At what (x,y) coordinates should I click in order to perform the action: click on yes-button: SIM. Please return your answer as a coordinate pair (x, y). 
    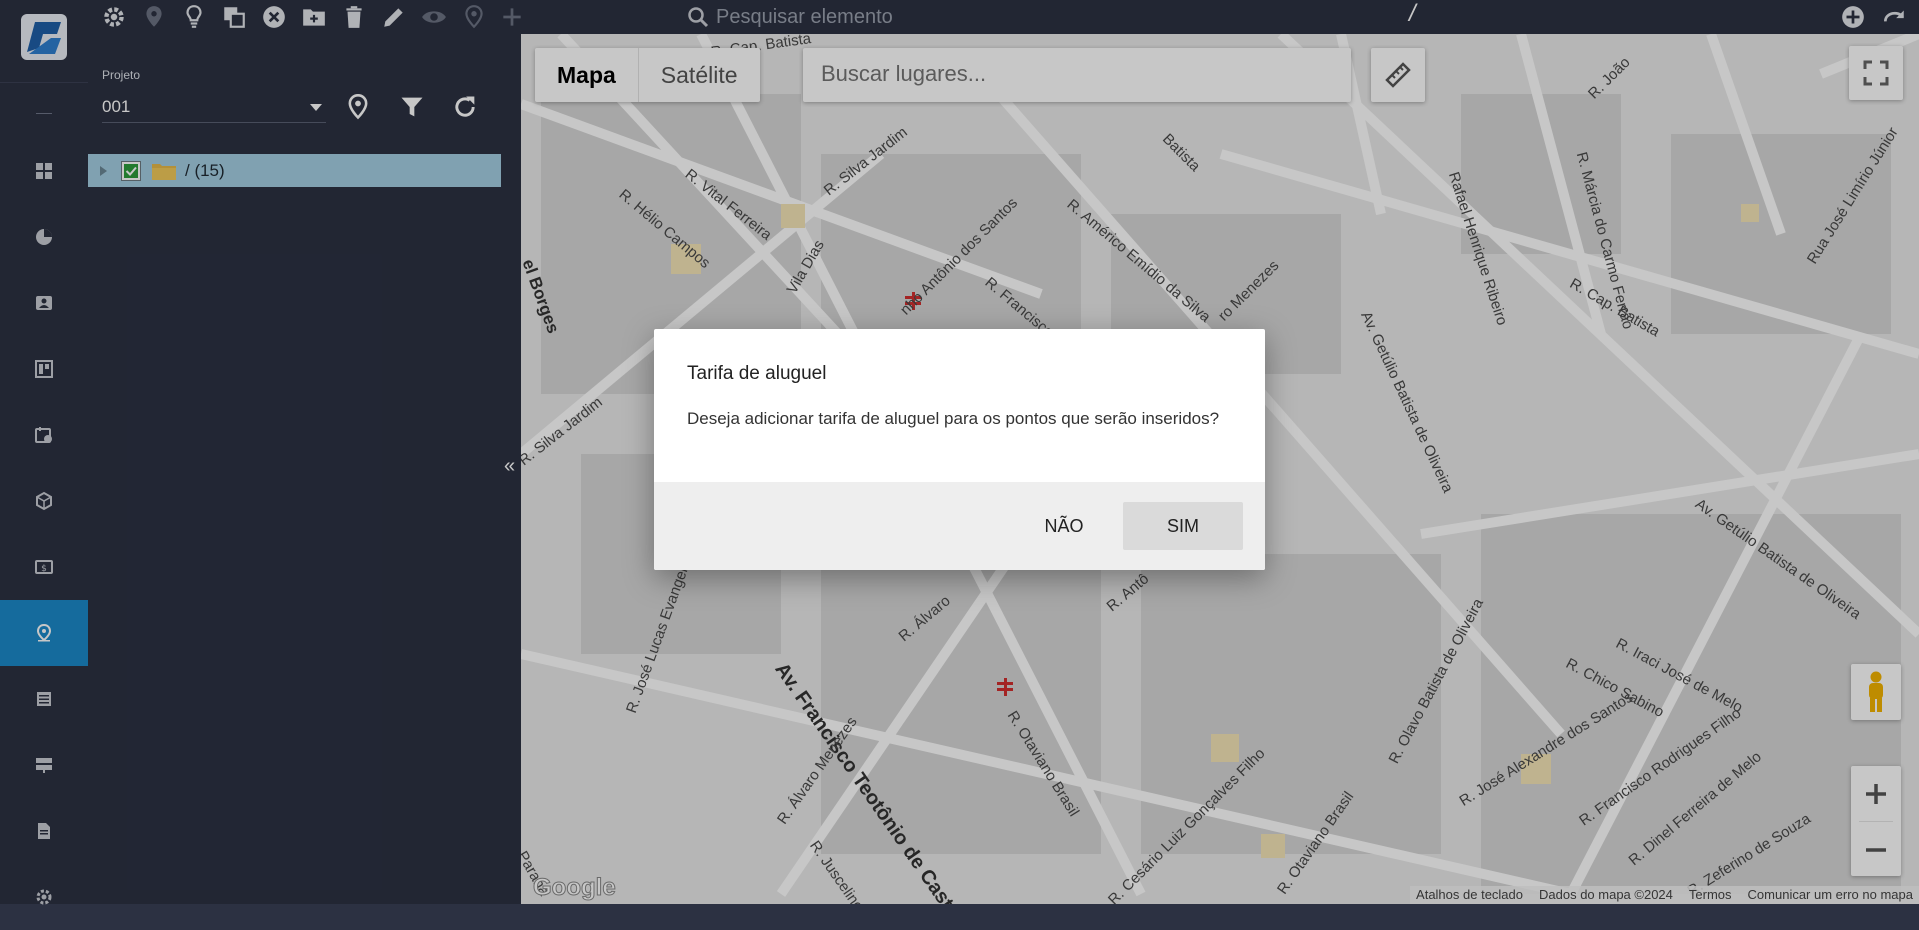
    Looking at the image, I should click on (1183, 526).